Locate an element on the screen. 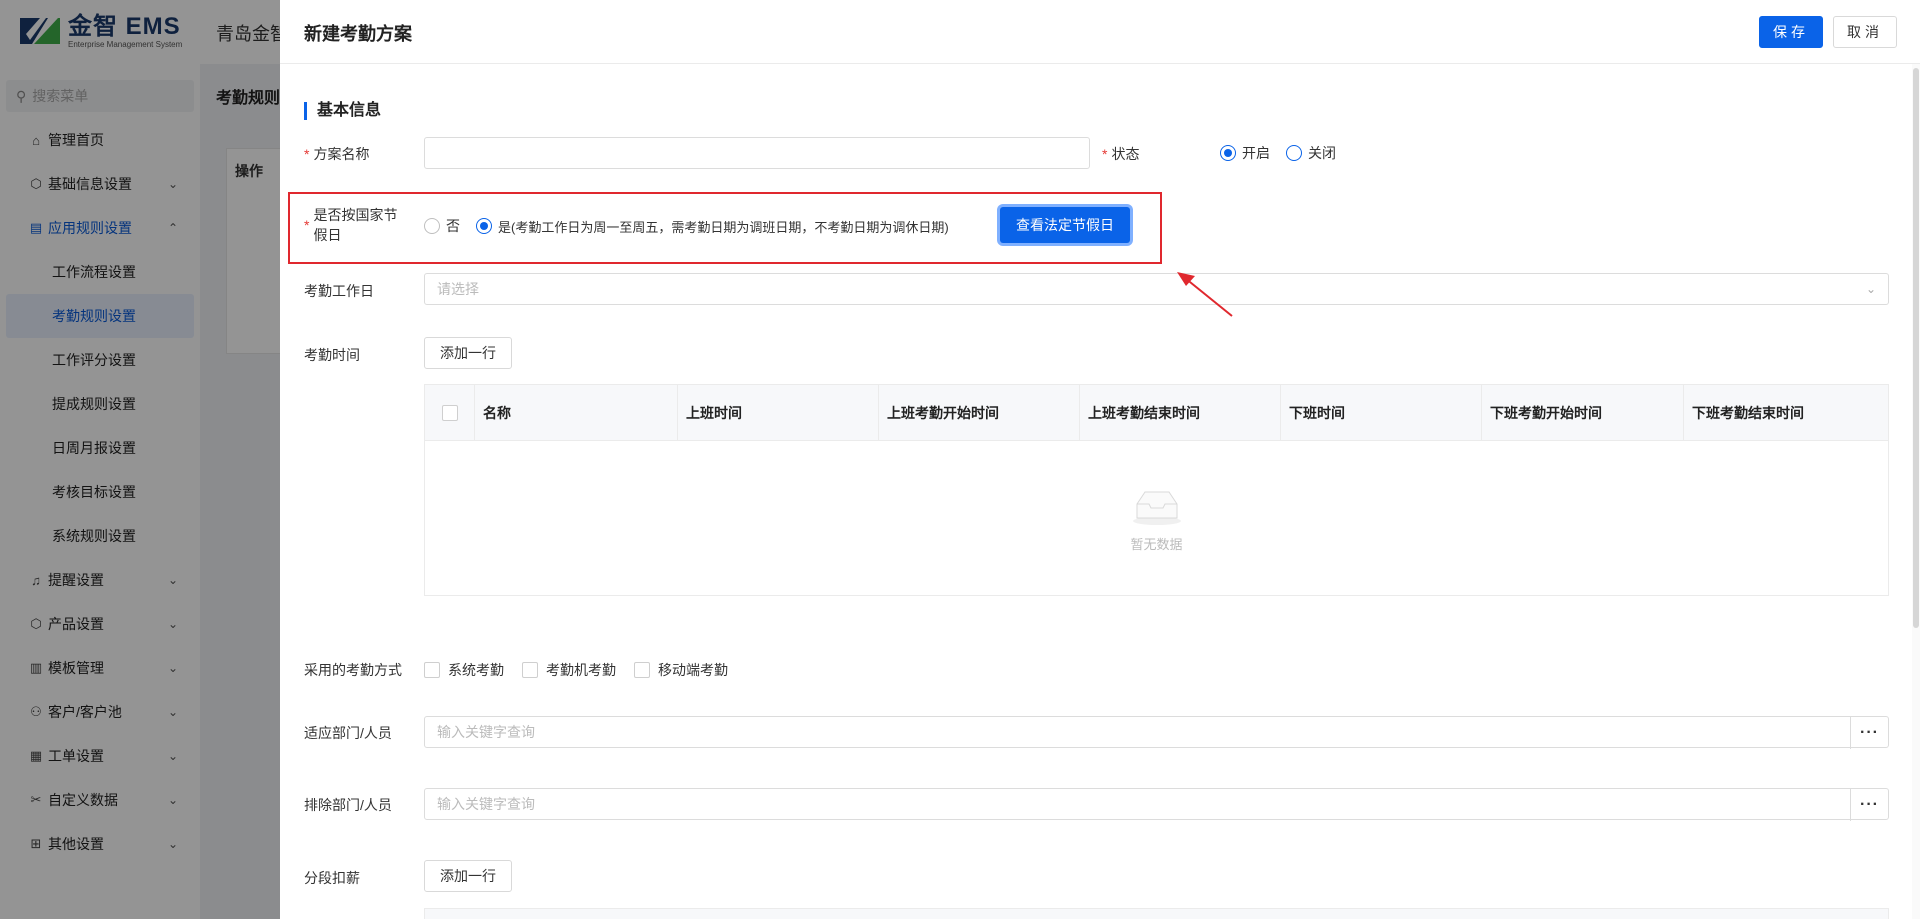  dept-more-button: ··· is located at coordinates (1869, 733).